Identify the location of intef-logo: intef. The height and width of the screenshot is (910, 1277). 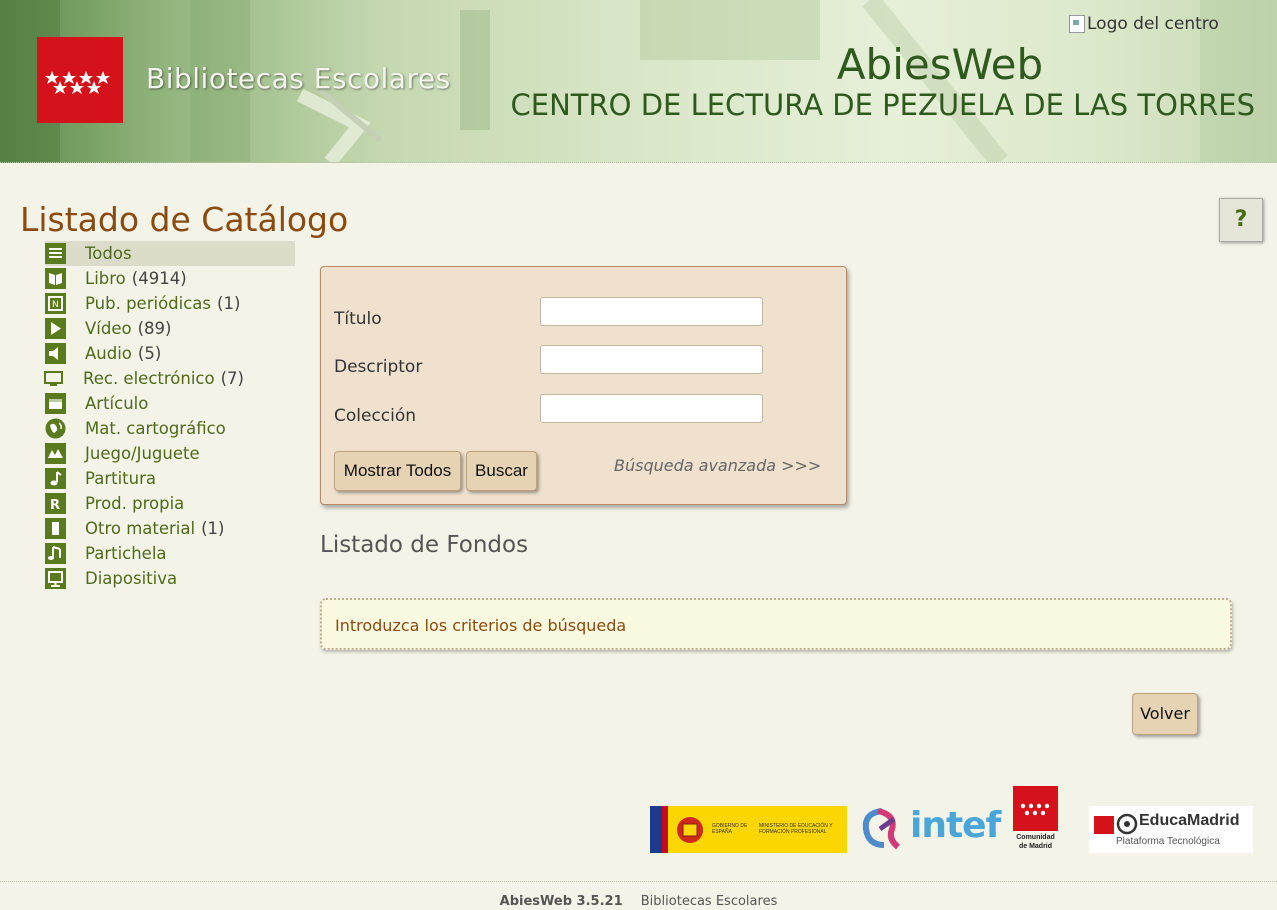
(930, 829).